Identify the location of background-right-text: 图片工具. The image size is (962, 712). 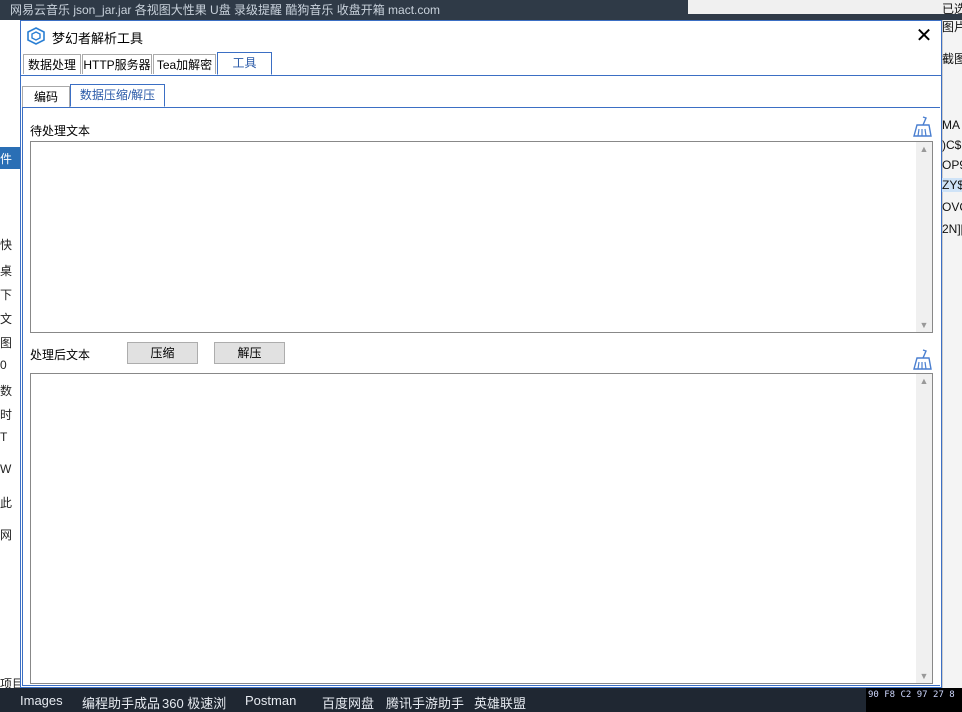
(952, 27).